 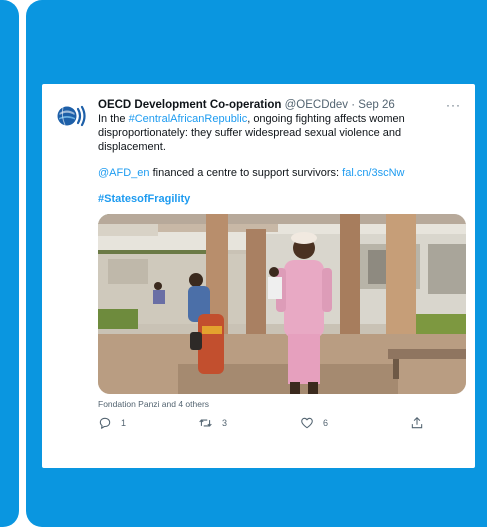 I want to click on tweet-text-part3: financed a centre to support survivors:, so click(x=246, y=173).